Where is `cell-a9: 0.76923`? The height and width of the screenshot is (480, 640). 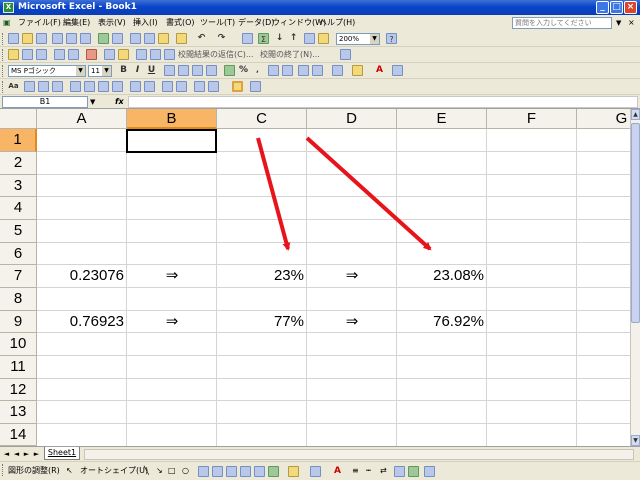 cell-a9: 0.76923 is located at coordinates (82, 322).